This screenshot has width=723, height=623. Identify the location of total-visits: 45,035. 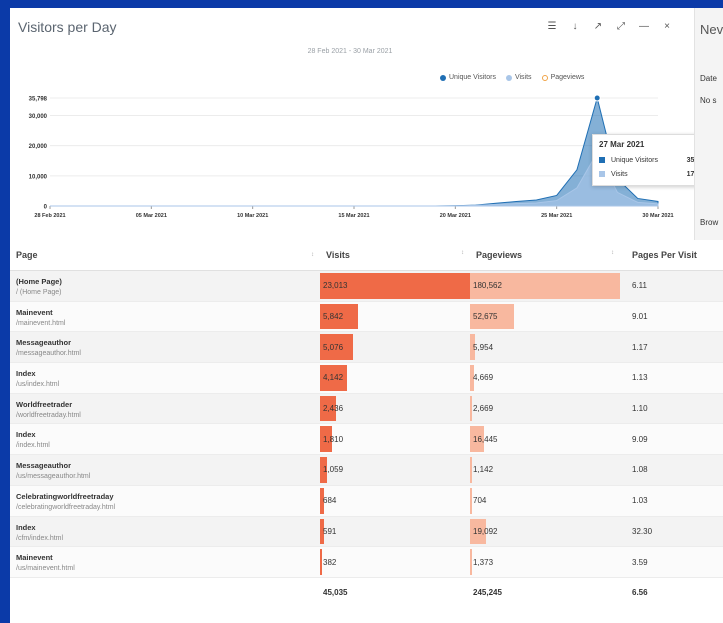
(335, 593).